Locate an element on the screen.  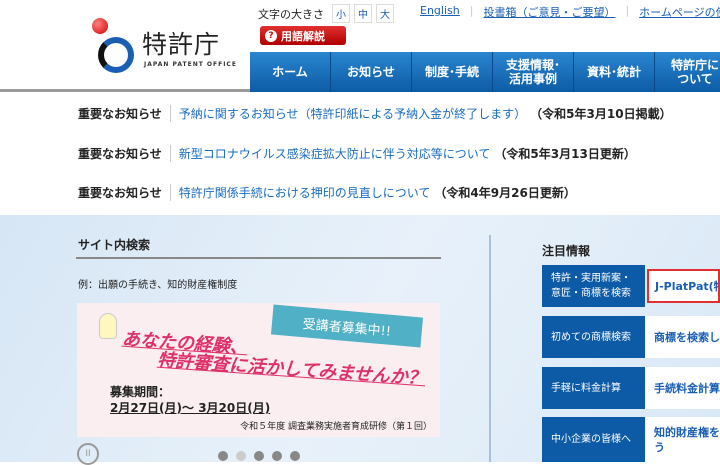
notice-link: 予納に関するお知らせ（特許印紙による予納入金が終了します） is located at coordinates (352, 113).